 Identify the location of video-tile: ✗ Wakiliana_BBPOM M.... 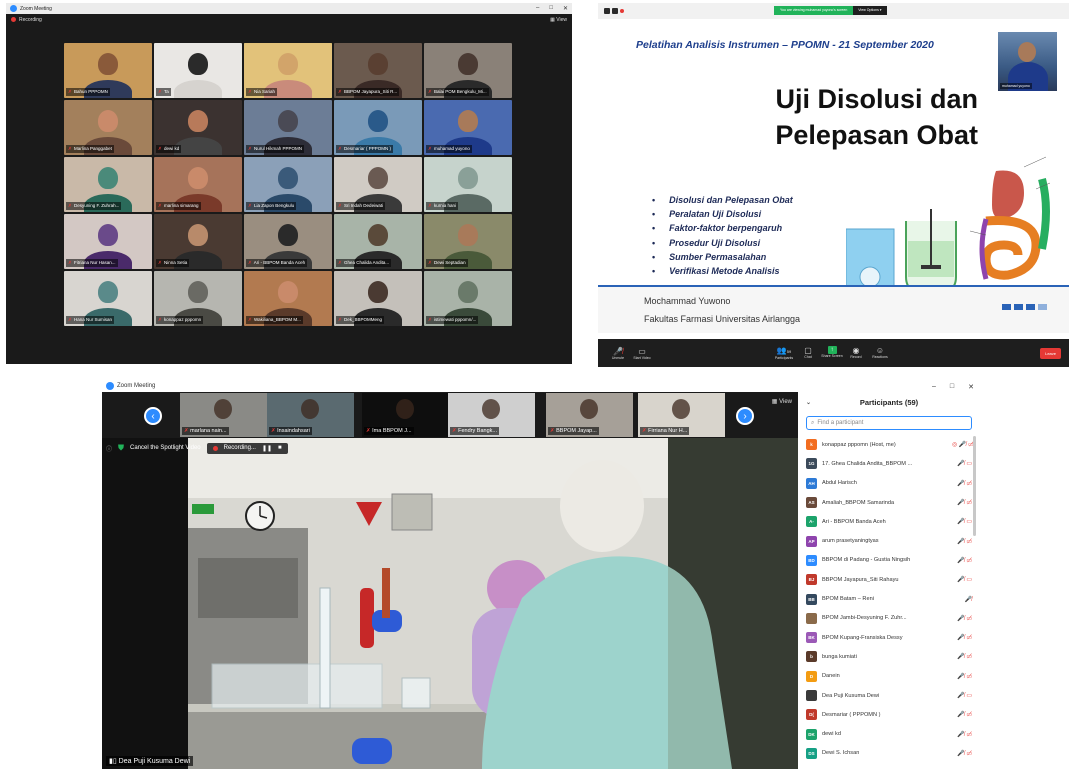
(288, 298).